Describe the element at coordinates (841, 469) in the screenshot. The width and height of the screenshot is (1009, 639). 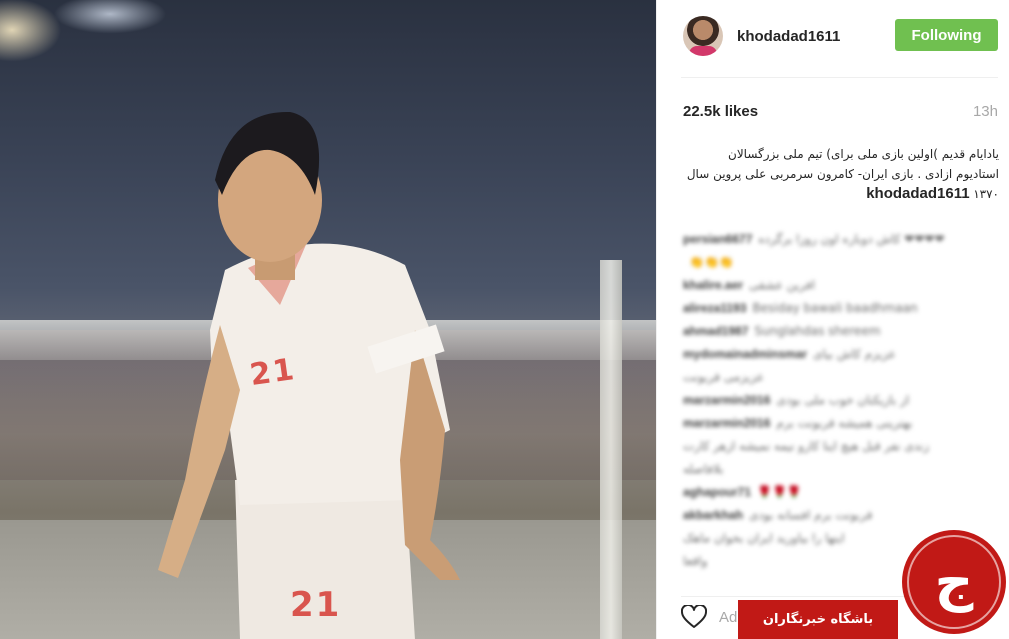
I see `comment-item: بلافاصله` at that location.